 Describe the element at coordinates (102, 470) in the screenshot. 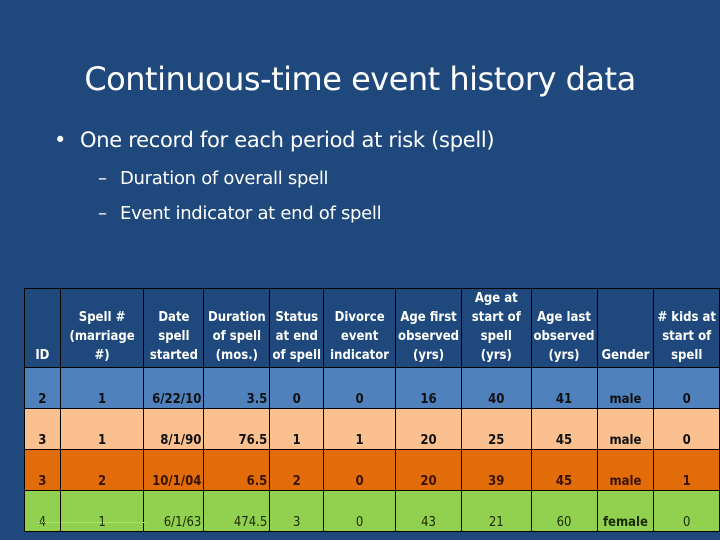

I see `cell-spell-number: 2` at that location.